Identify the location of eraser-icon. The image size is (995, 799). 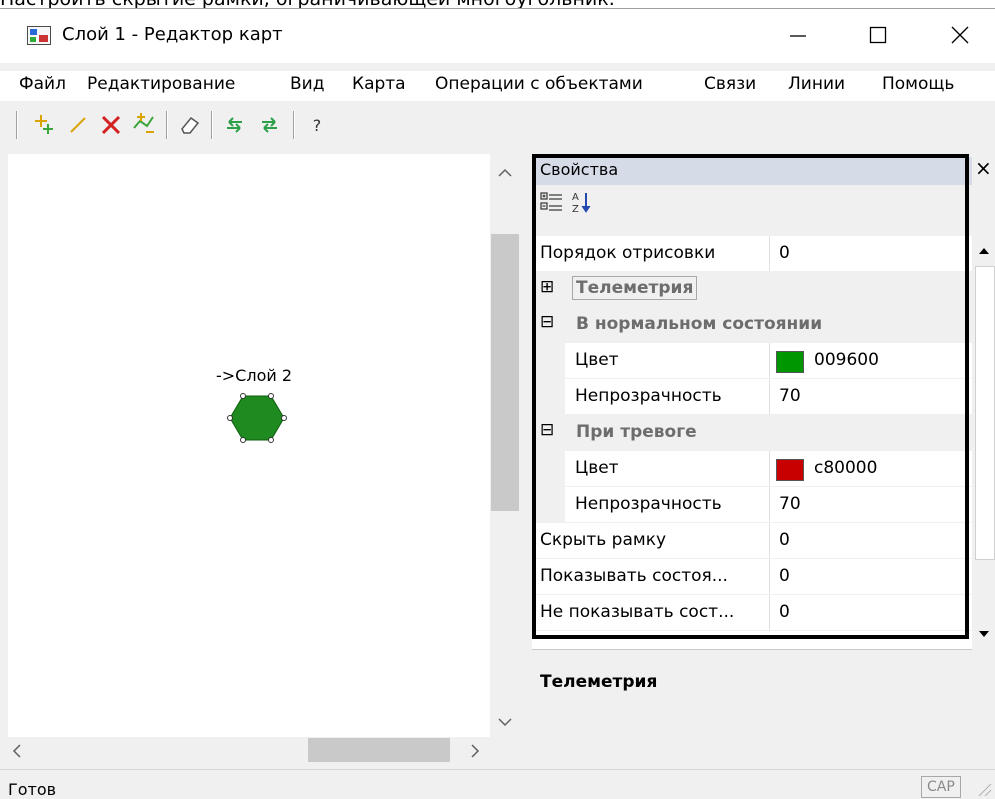
(190, 125).